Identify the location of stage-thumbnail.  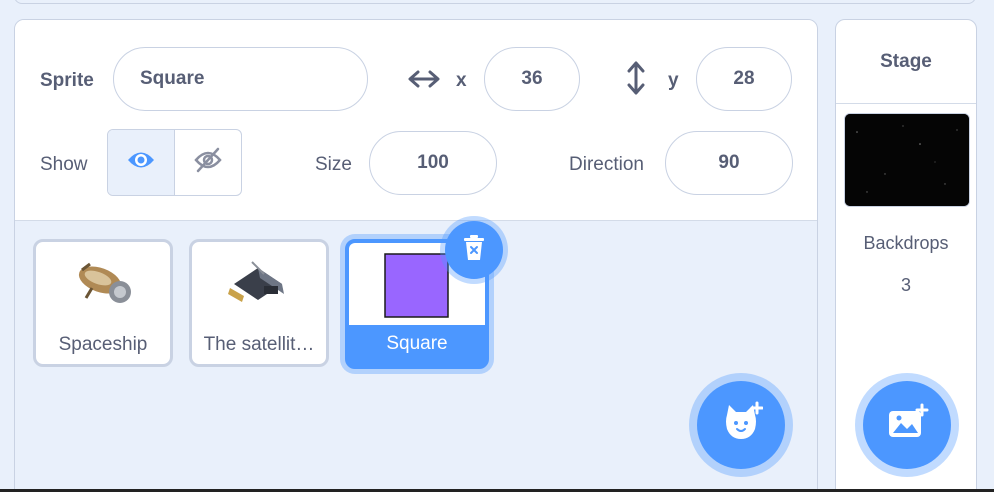
(907, 160).